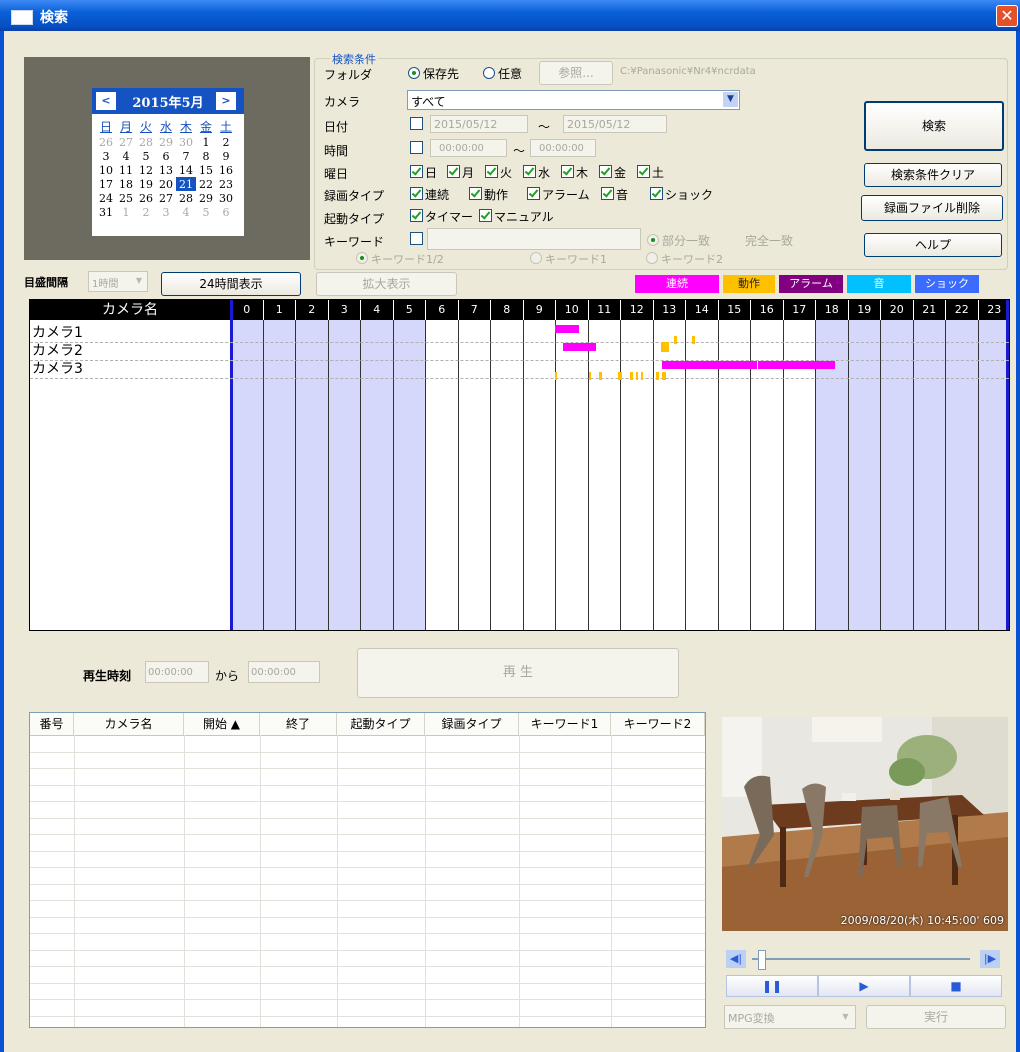 This screenshot has height=1052, width=1020. Describe the element at coordinates (166, 142) in the screenshot. I see `calendar-day: 29` at that location.